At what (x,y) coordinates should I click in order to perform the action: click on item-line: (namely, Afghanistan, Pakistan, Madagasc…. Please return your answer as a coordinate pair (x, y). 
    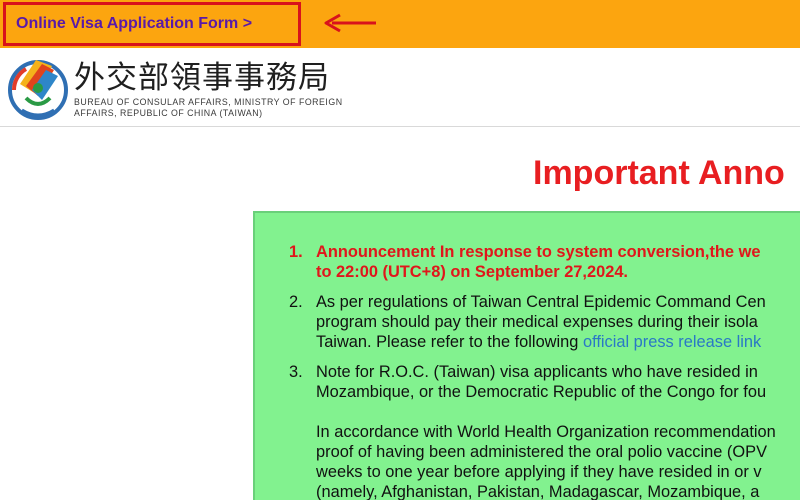
    Looking at the image, I should click on (538, 491).